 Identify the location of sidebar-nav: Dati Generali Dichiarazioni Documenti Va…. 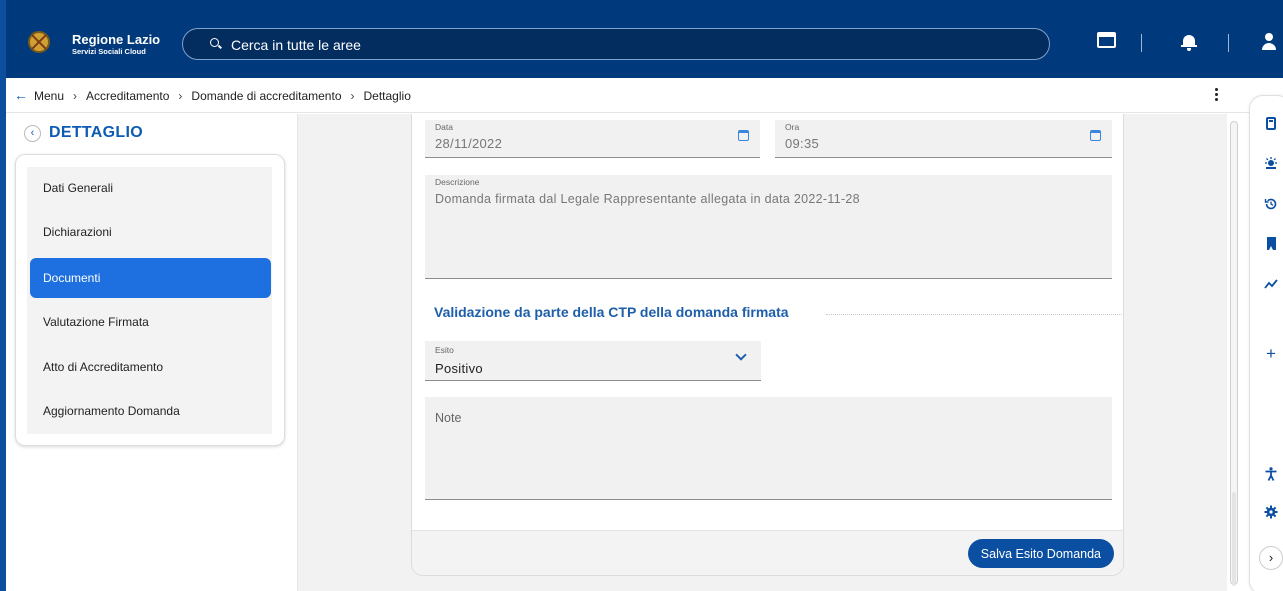
(149, 300).